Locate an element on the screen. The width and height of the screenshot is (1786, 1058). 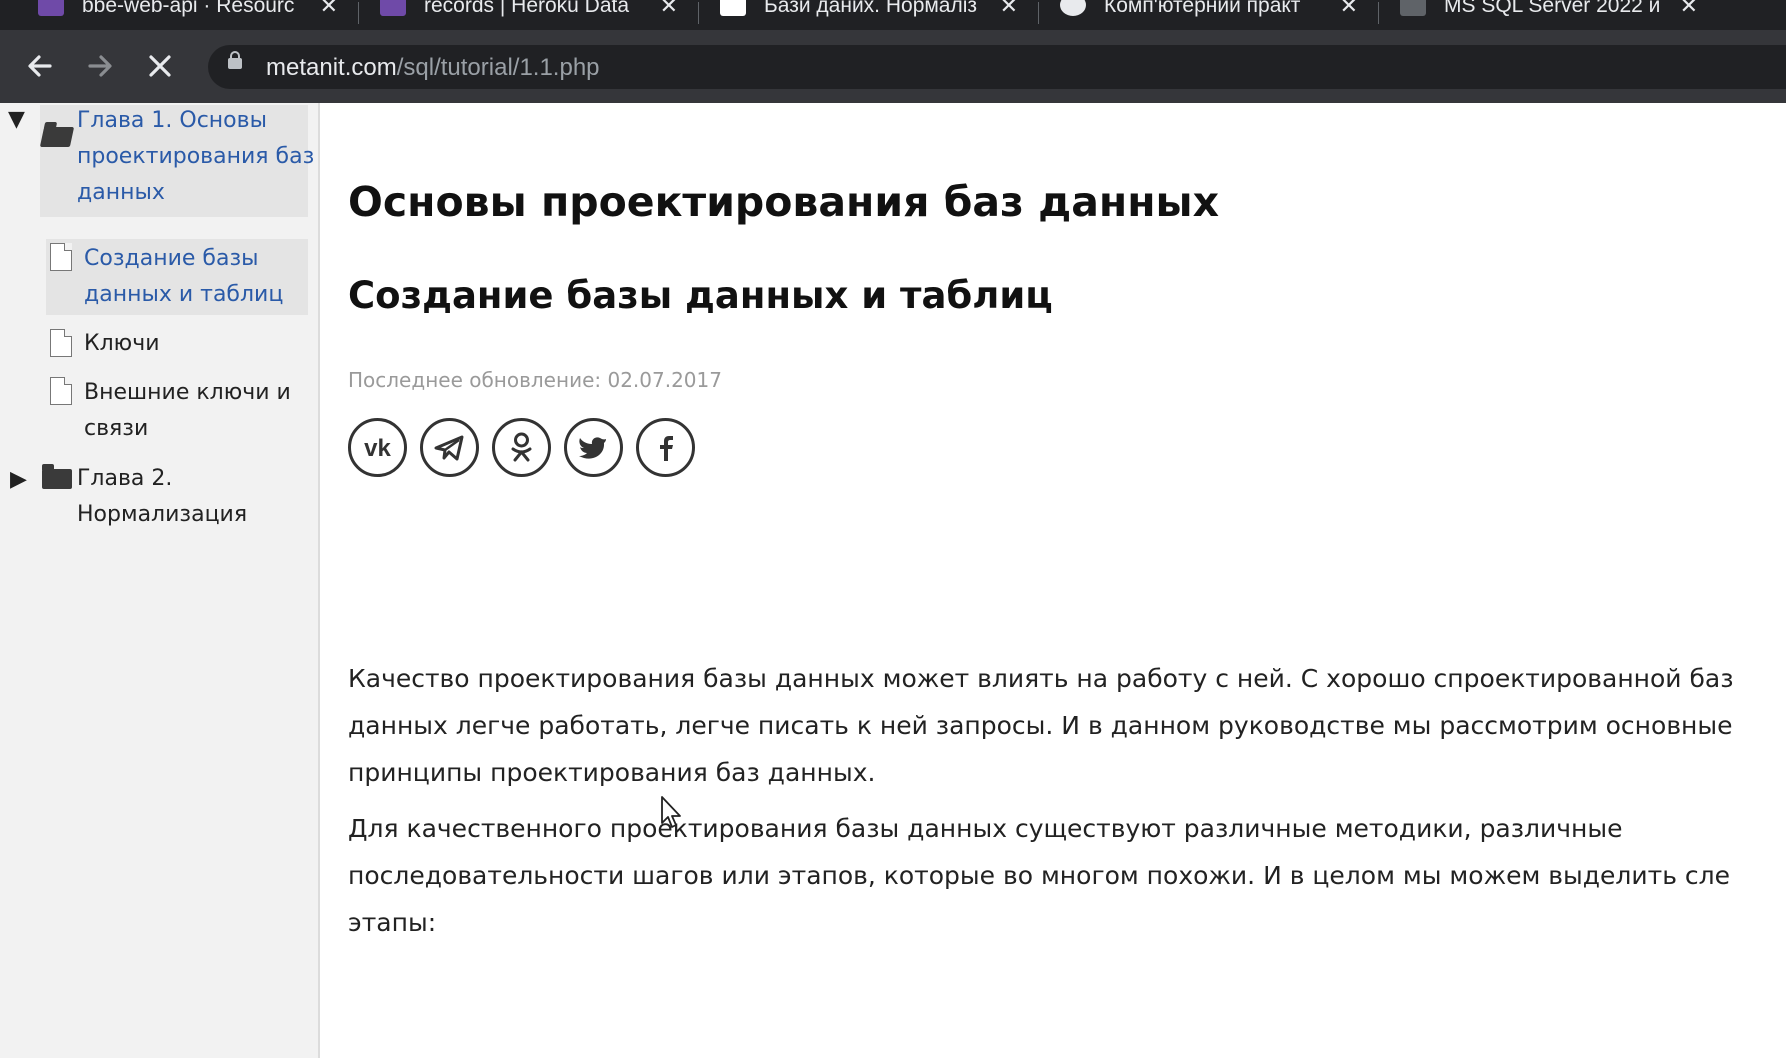
sidebar-item-keys: Ключи is located at coordinates (122, 344).